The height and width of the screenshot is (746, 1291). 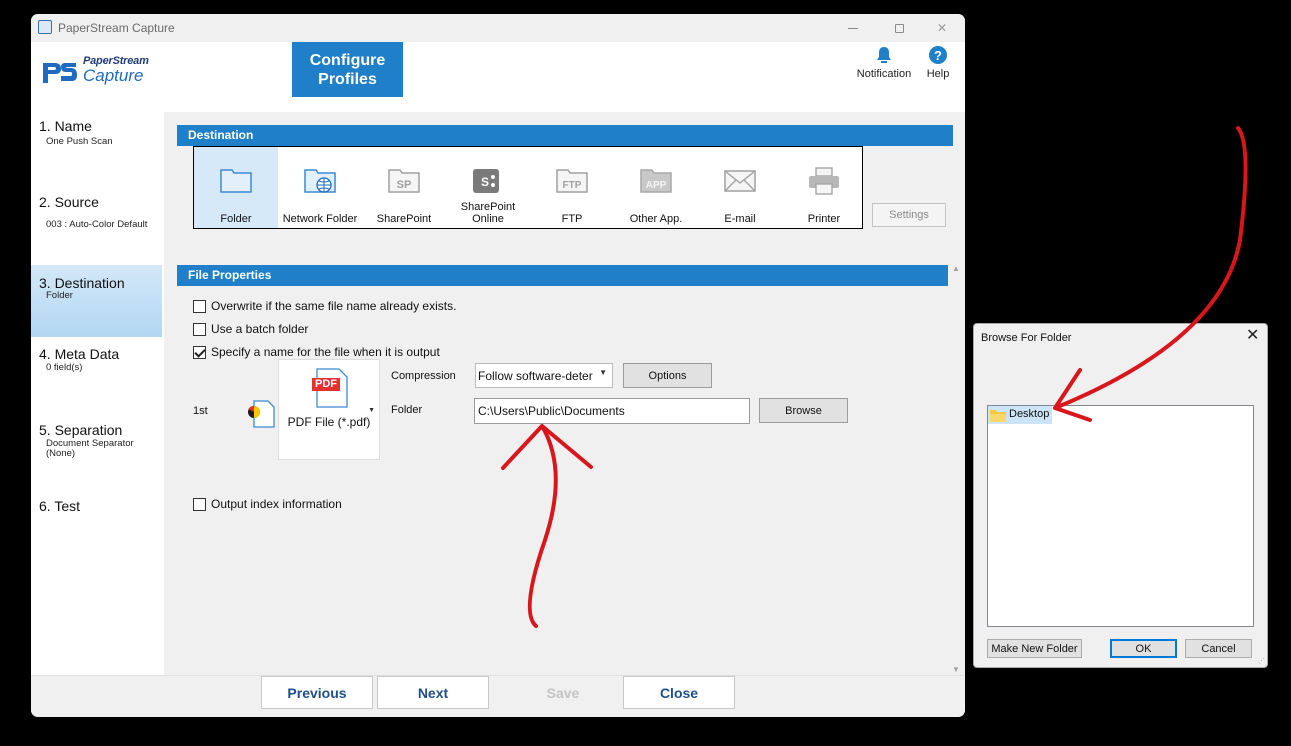 What do you see at coordinates (1150, 274) in the screenshot?
I see `annotation-arrow-to-desktop` at bounding box center [1150, 274].